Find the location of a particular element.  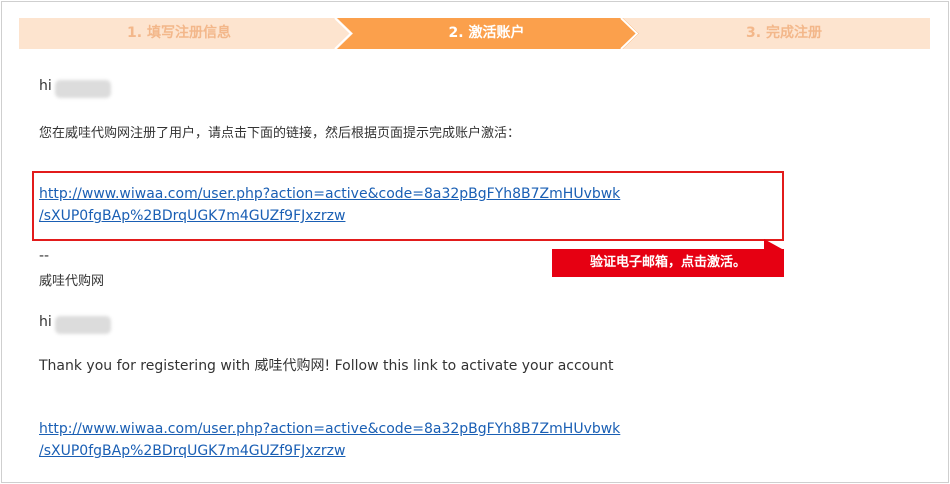

greeting-cn: hi is located at coordinates (45, 86).